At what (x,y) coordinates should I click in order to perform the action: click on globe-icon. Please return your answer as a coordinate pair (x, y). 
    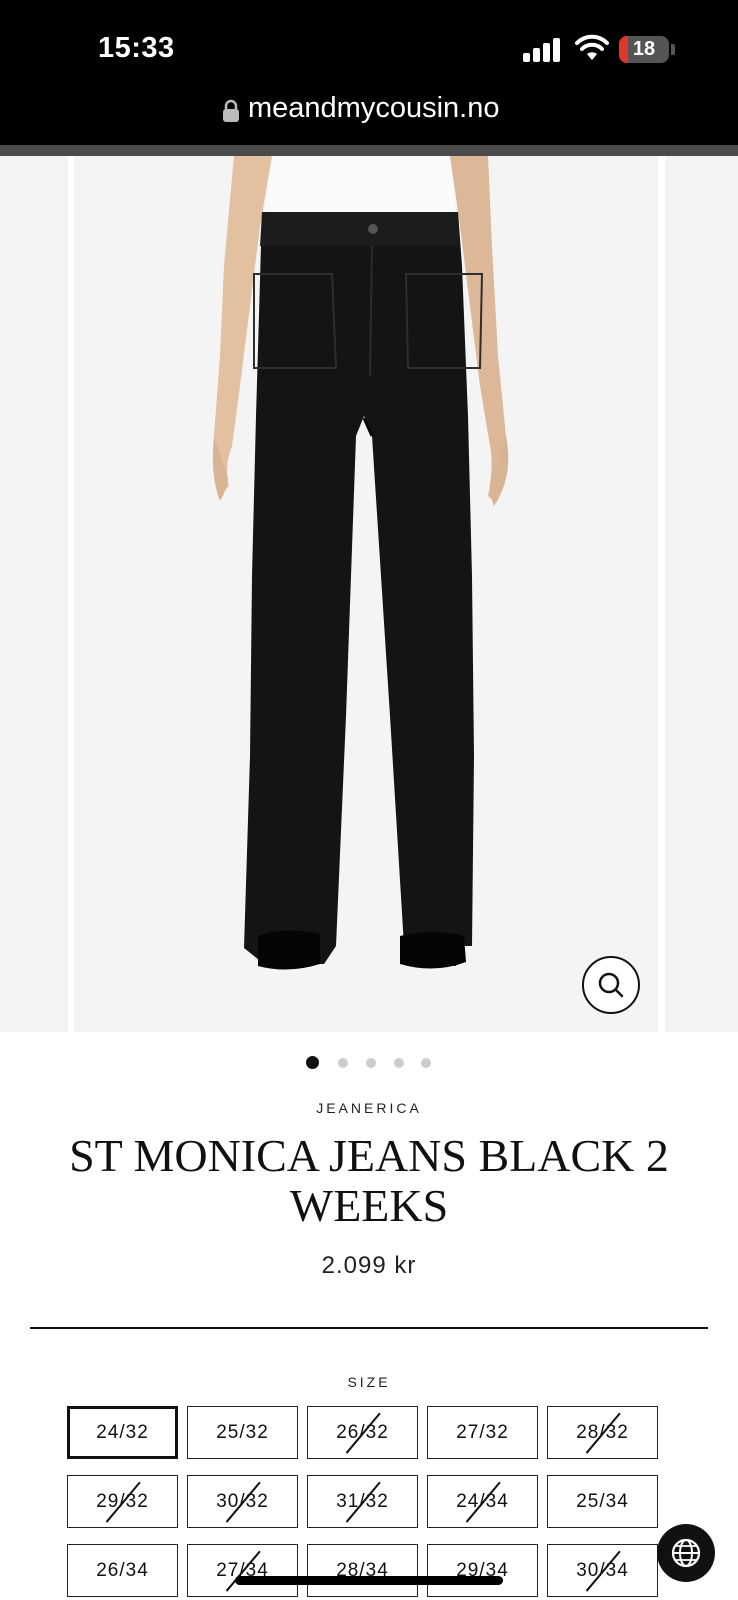
    Looking at the image, I should click on (686, 1553).